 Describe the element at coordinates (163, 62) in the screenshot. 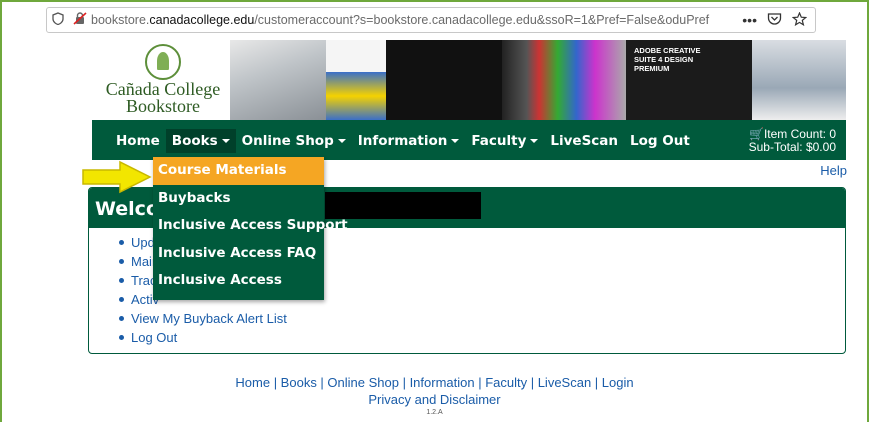

I see `college-seal-icon` at that location.